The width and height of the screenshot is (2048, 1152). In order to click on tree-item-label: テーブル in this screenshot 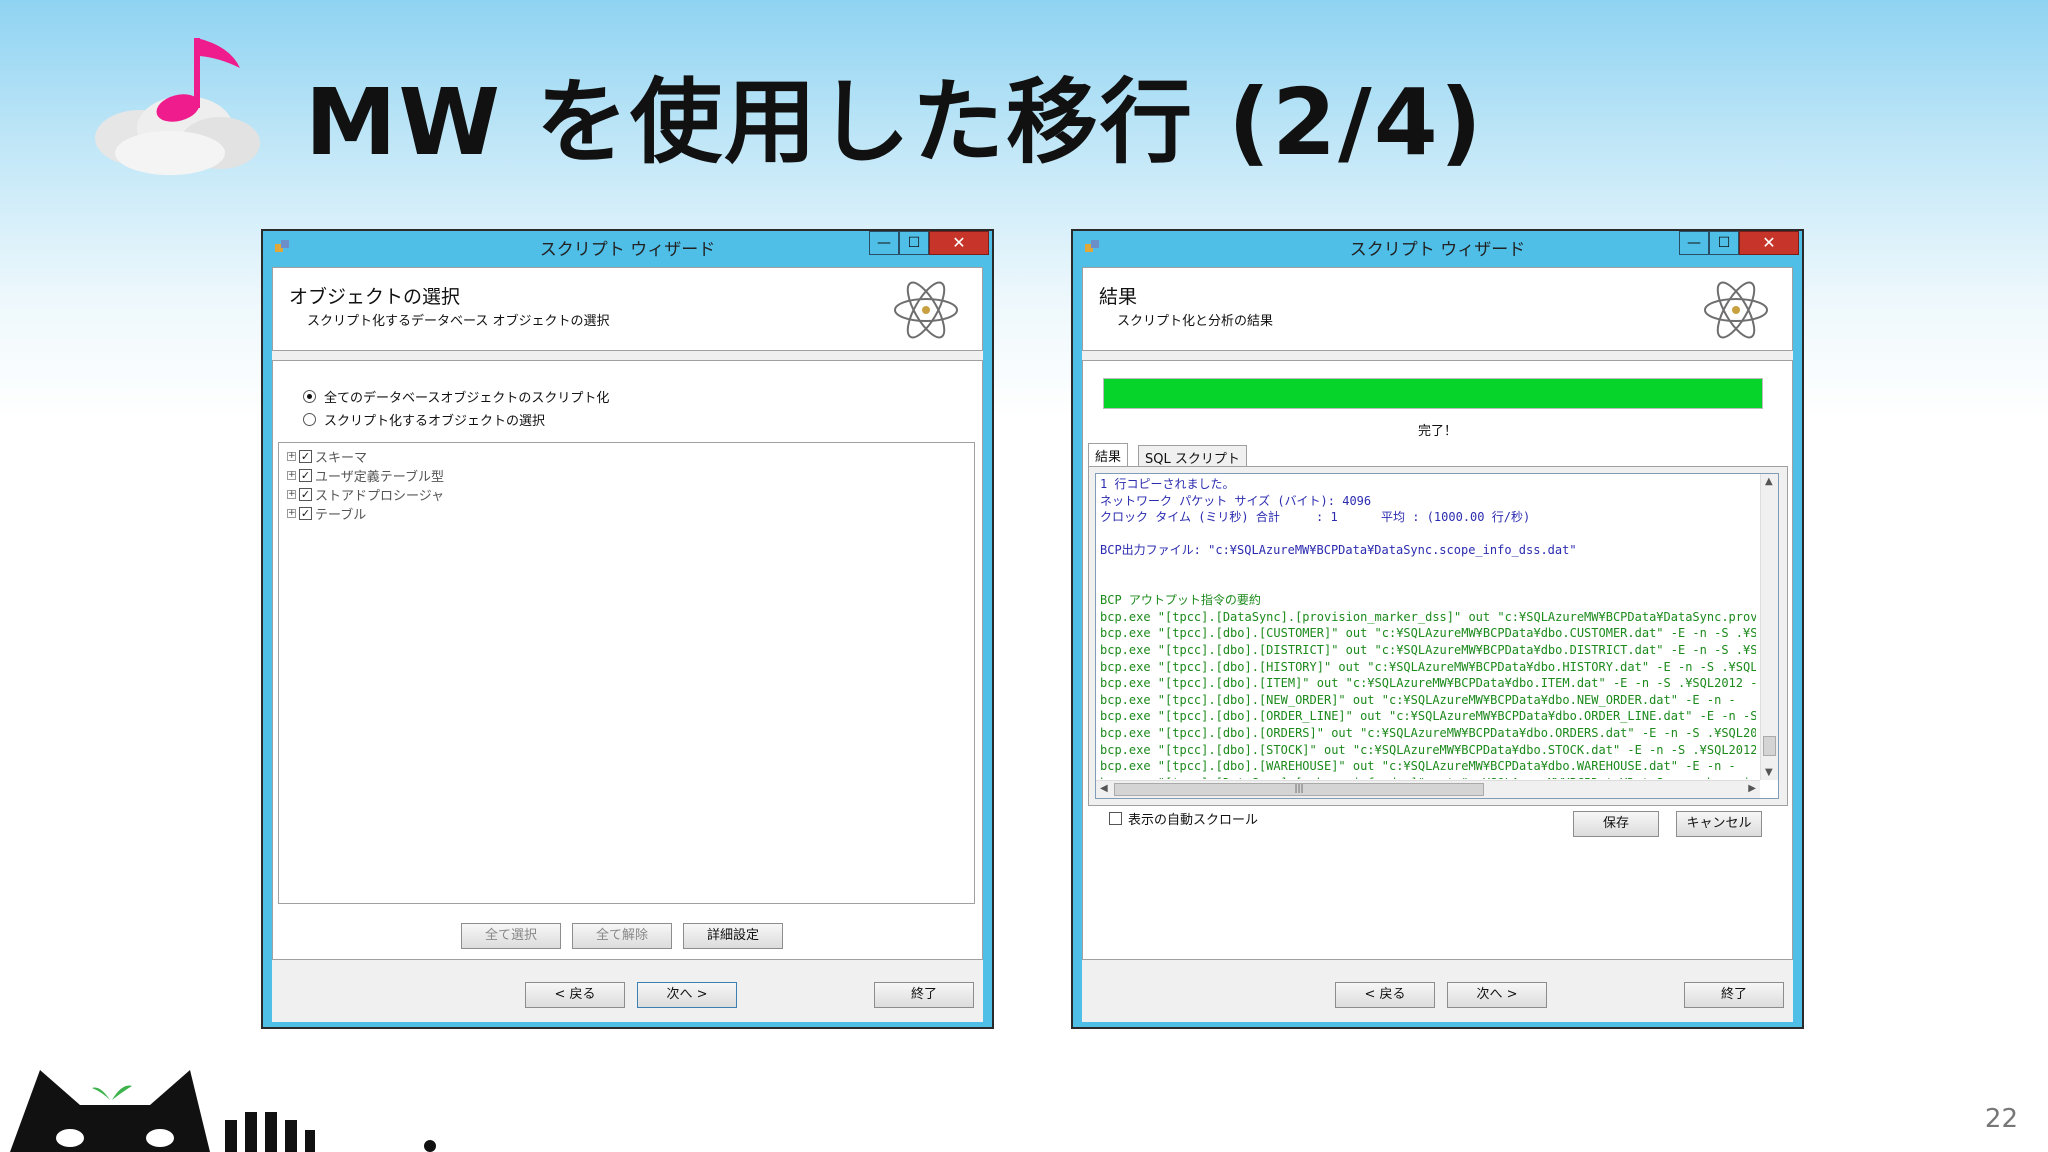, I will do `click(341, 515)`.